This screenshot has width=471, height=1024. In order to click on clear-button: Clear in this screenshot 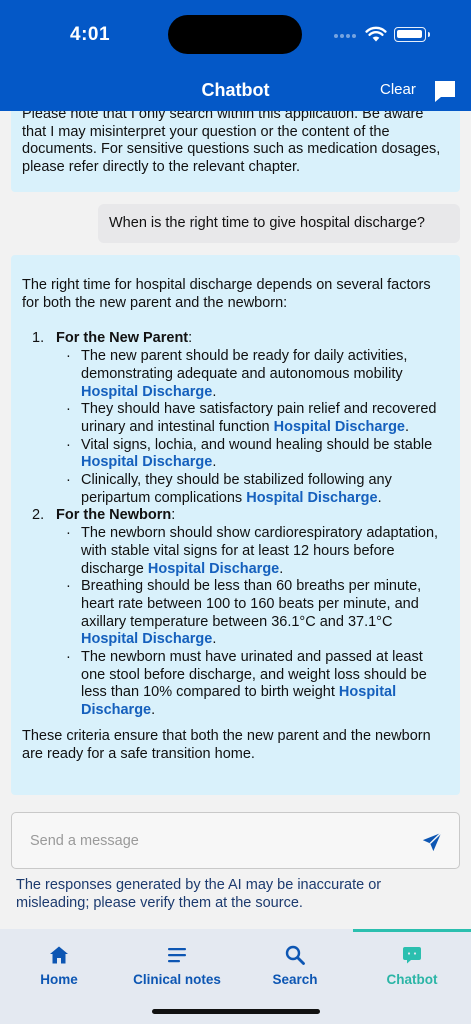, I will do `click(398, 89)`.